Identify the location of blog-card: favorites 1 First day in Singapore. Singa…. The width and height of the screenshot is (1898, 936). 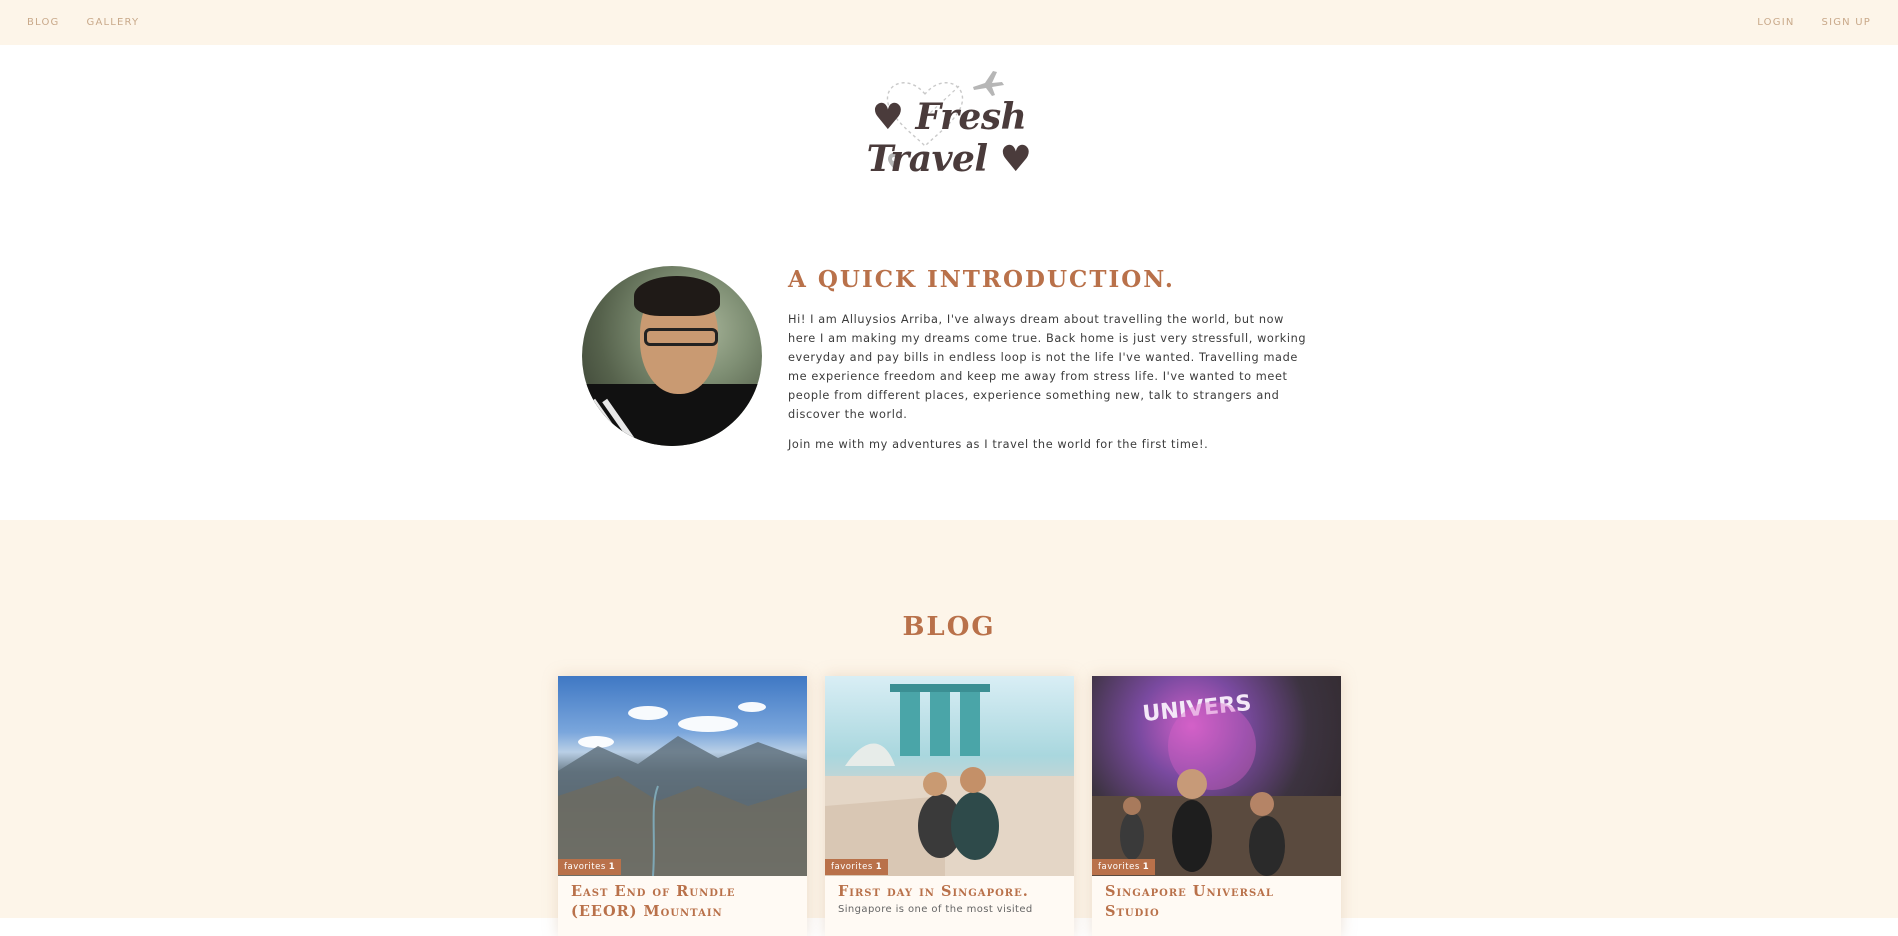
(949, 806).